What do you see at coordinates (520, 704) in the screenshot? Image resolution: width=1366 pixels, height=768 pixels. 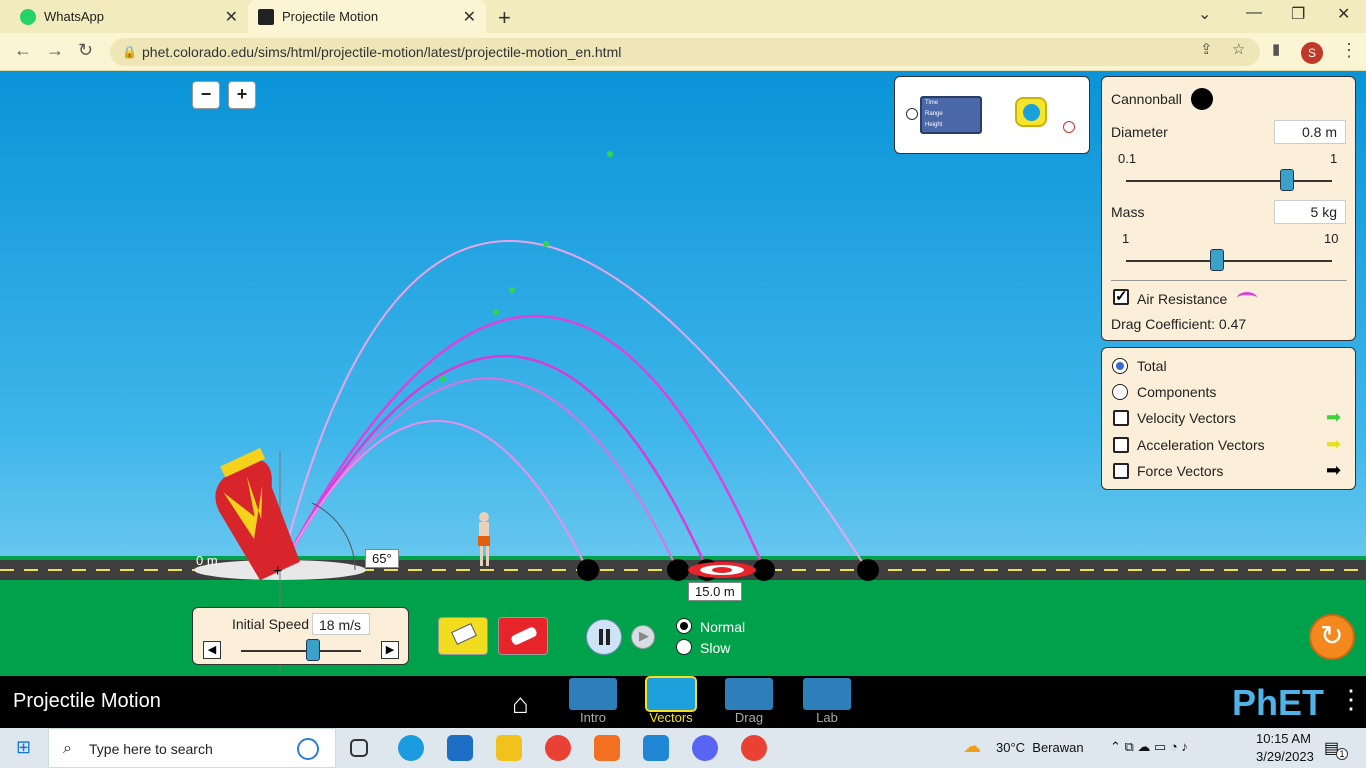 I see `home-button: ⌂` at bounding box center [520, 704].